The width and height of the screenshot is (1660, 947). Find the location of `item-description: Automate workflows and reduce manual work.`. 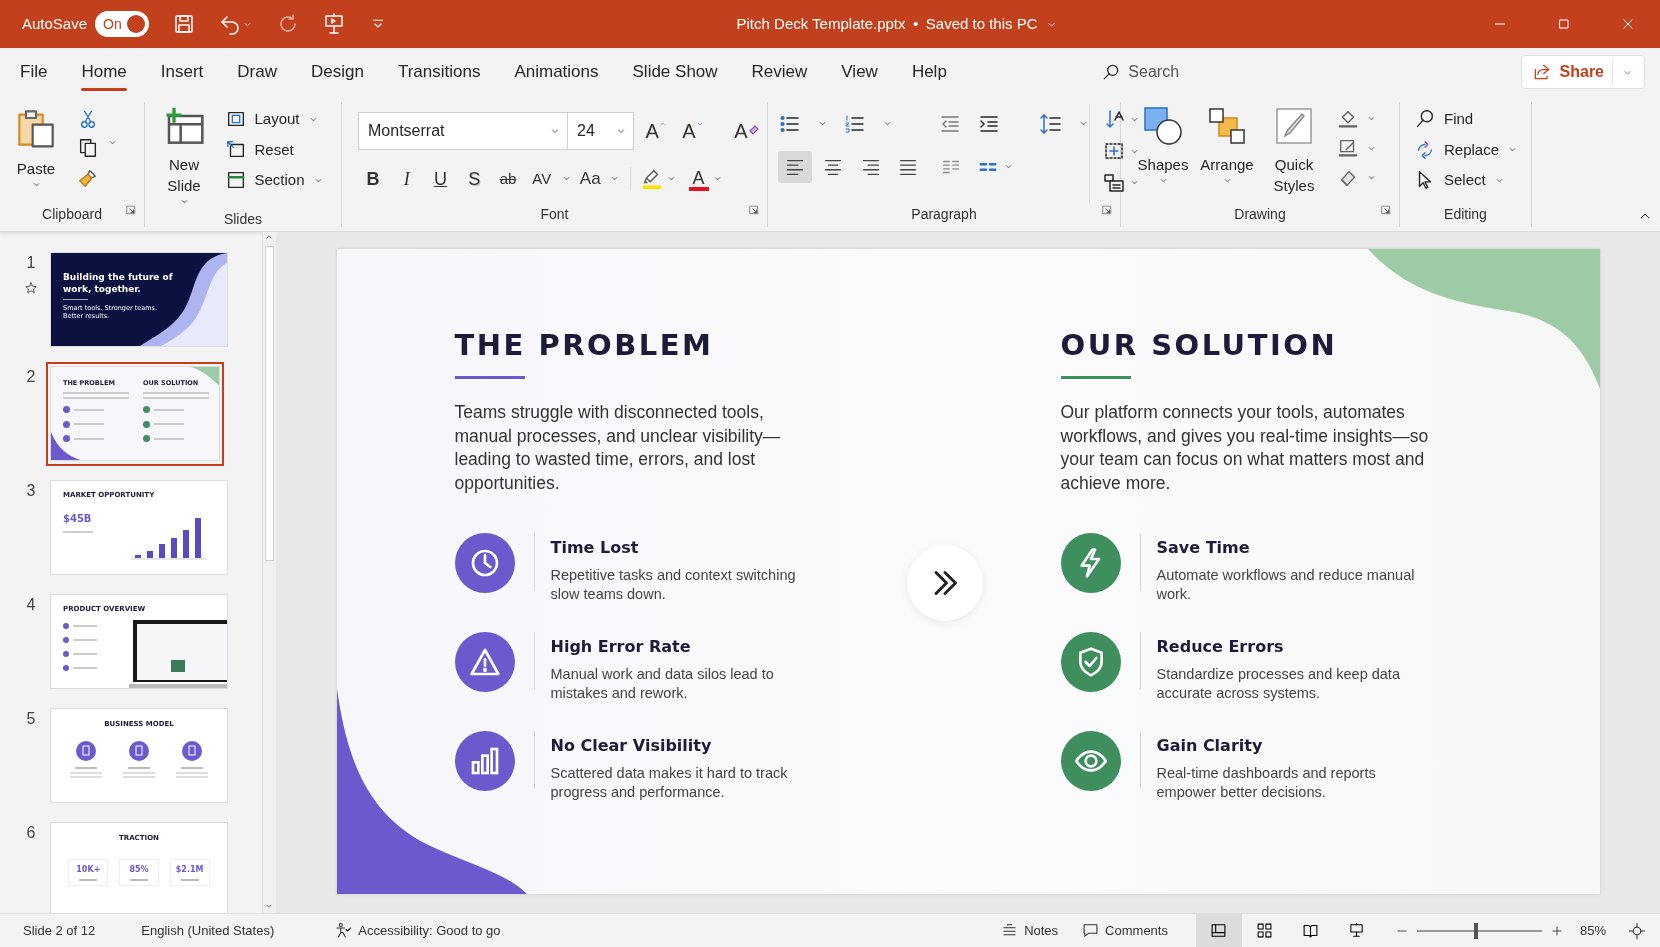

item-description: Automate workflows and reduce manual work. is located at coordinates (1286, 585).